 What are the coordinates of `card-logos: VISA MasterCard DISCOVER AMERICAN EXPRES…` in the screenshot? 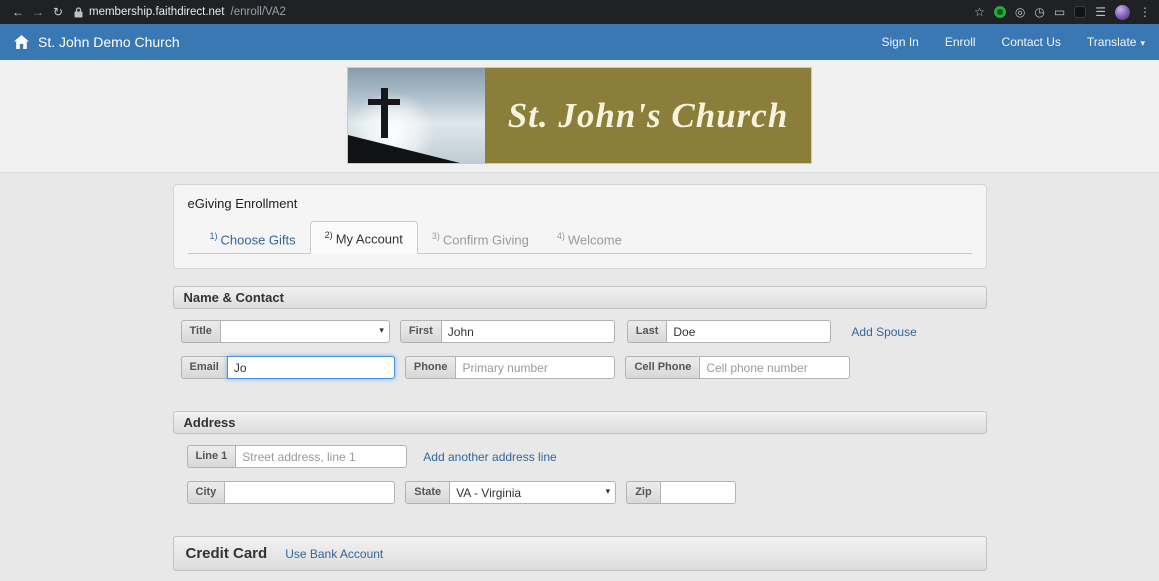 It's located at (580, 576).